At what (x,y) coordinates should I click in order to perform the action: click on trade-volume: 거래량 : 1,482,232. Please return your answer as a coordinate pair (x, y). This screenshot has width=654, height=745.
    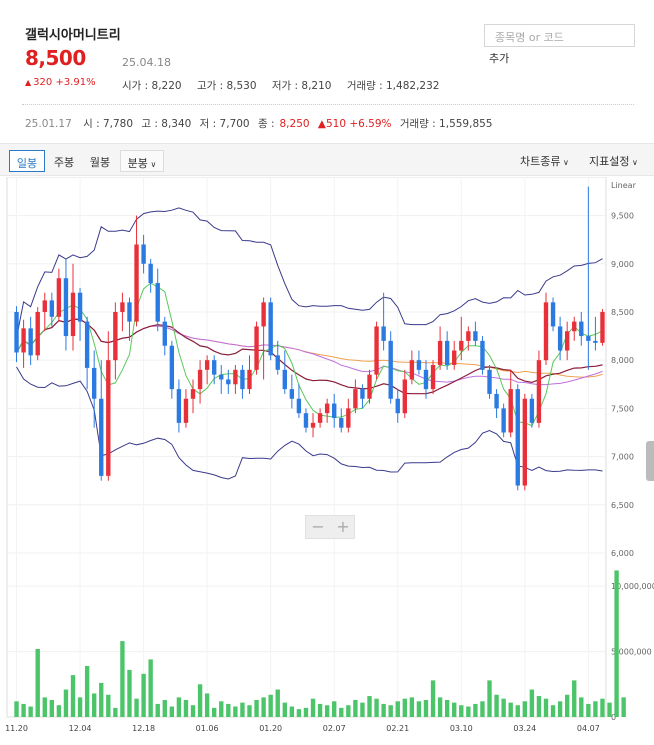
    Looking at the image, I should click on (393, 86).